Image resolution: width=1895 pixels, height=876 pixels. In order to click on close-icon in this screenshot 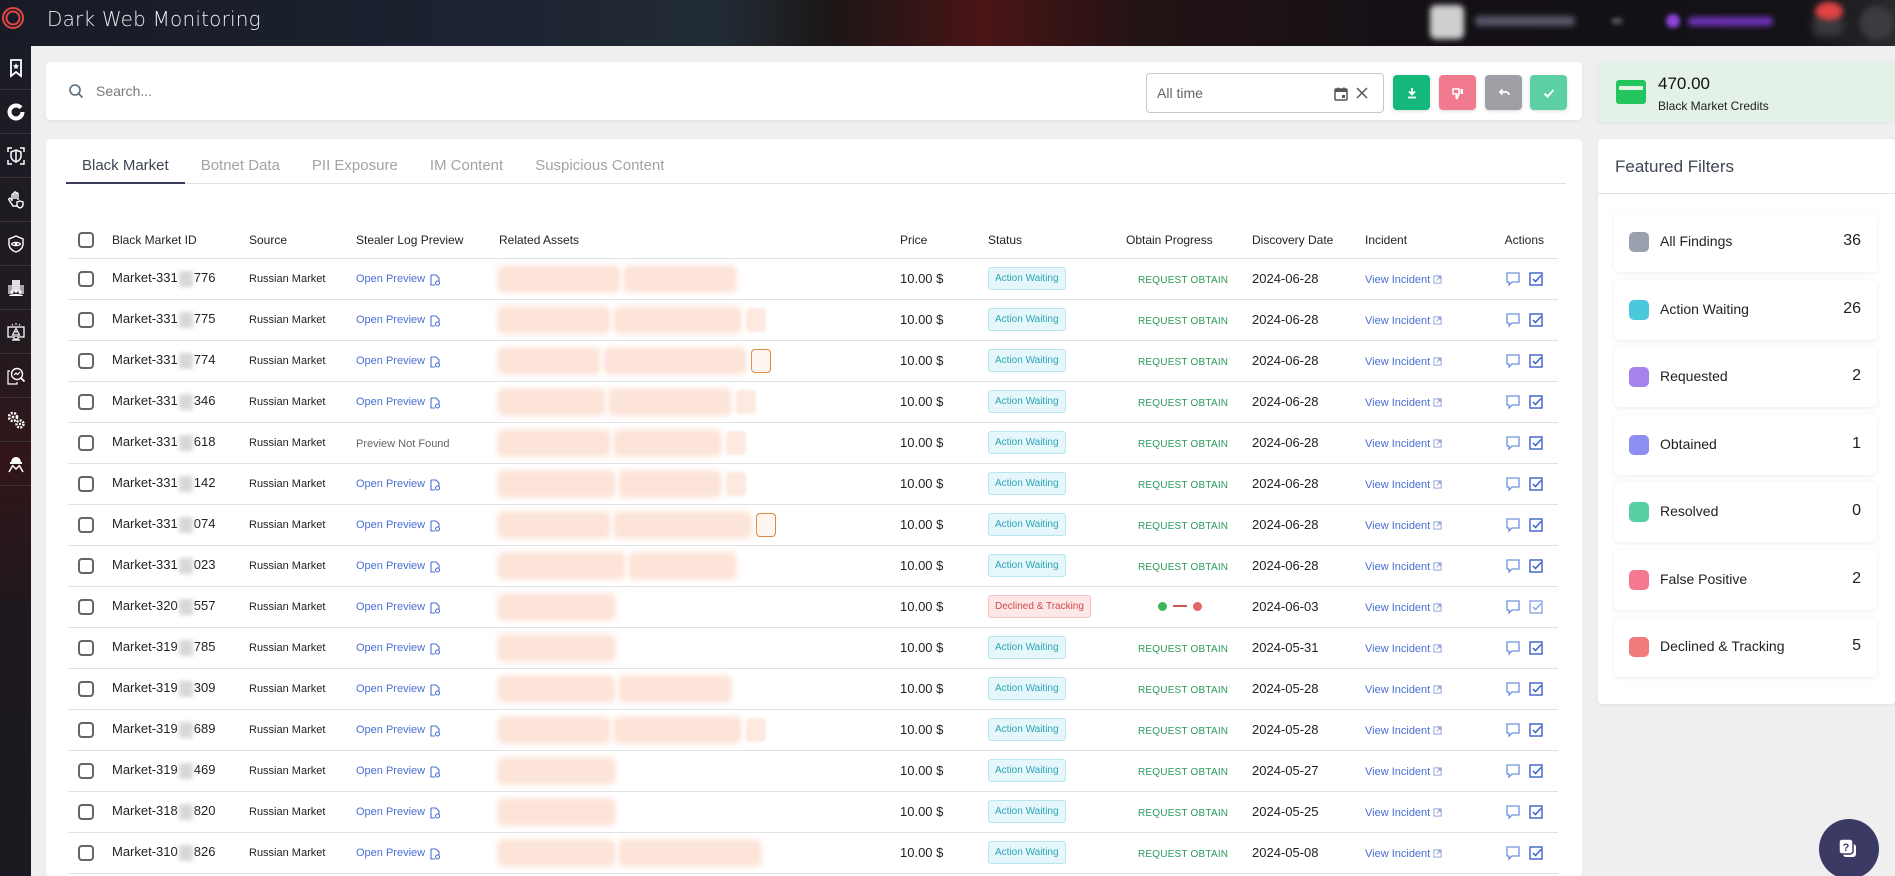, I will do `click(1362, 93)`.